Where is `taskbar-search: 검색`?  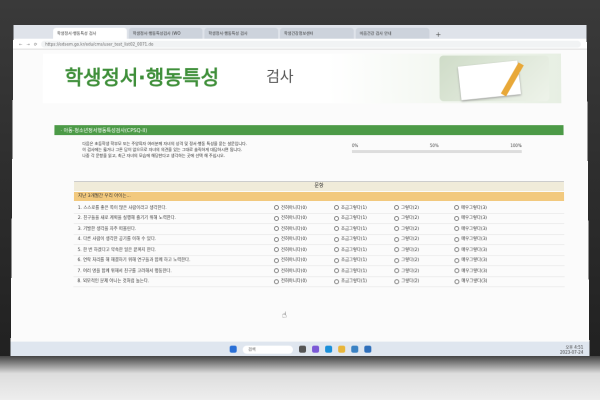 taskbar-search: 검색 is located at coordinates (267, 349).